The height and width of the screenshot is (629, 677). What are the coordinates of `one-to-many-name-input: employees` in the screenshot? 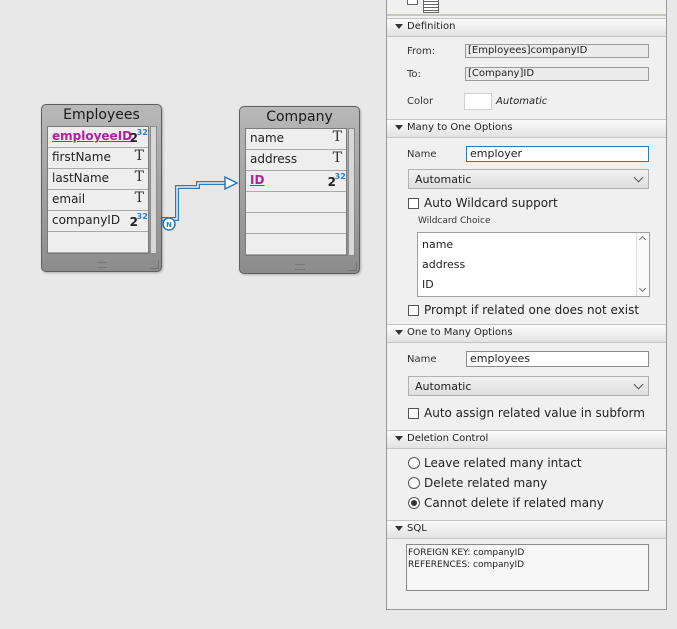 It's located at (557, 359).